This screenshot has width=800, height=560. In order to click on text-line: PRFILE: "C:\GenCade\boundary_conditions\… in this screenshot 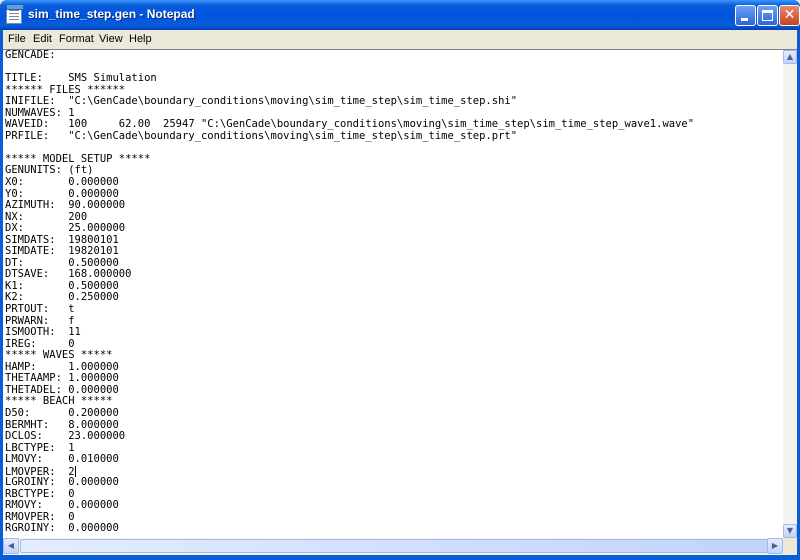, I will do `click(261, 135)`.